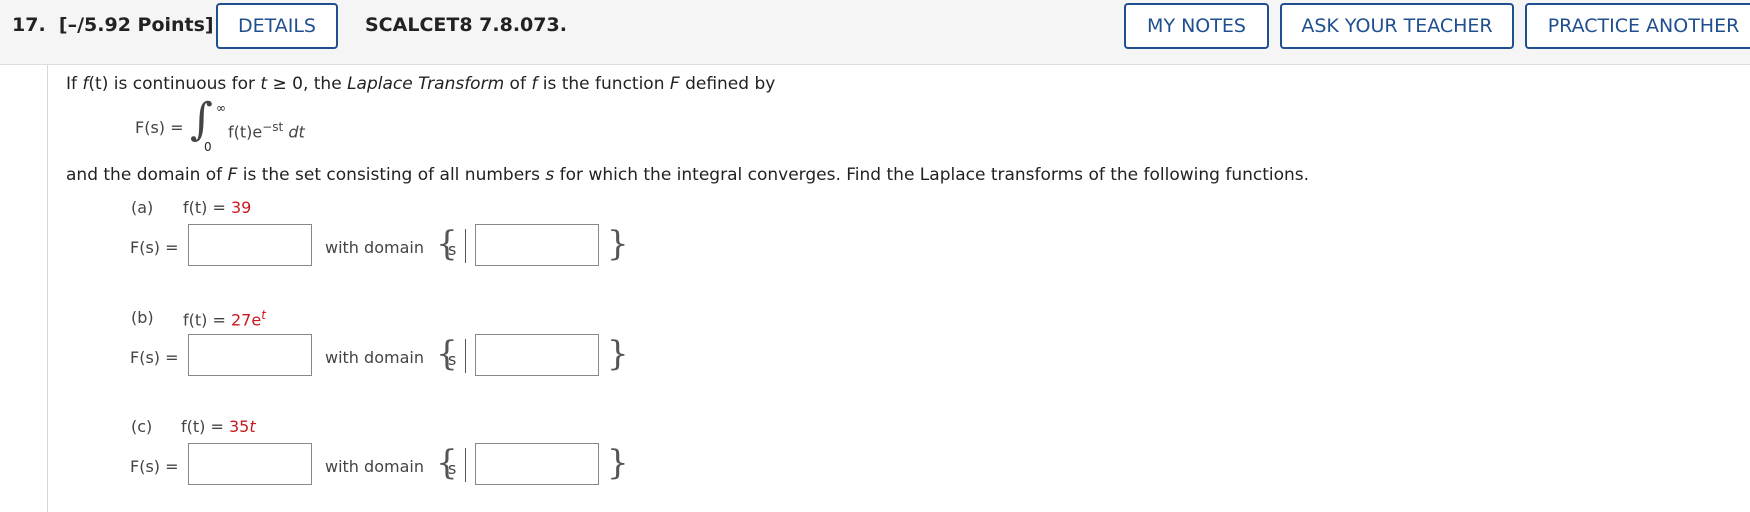  What do you see at coordinates (452, 468) in the screenshot?
I see `part-c-set-var: s` at bounding box center [452, 468].